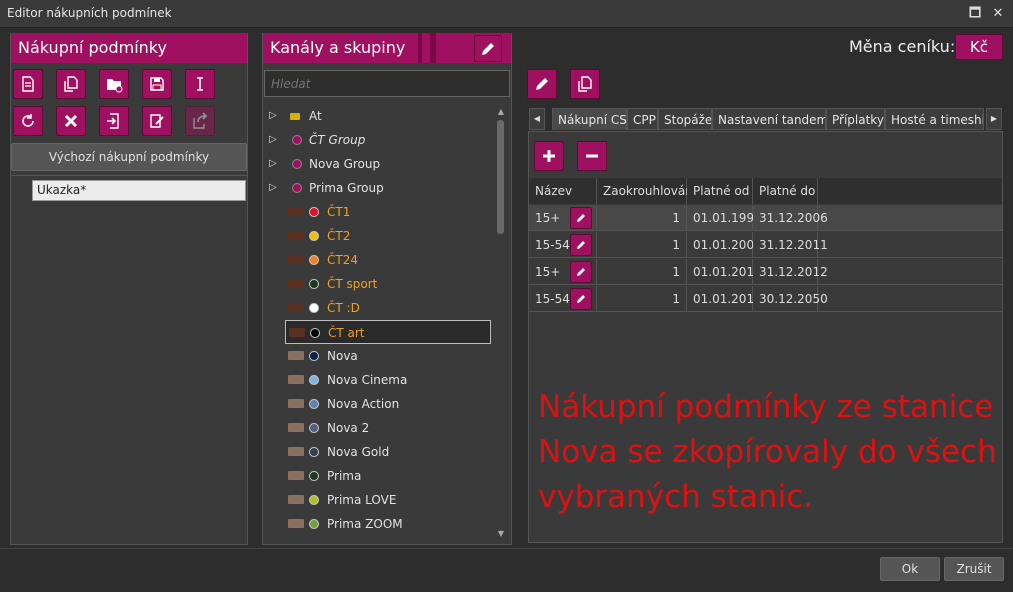  Describe the element at coordinates (114, 121) in the screenshot. I see `import-button` at that location.